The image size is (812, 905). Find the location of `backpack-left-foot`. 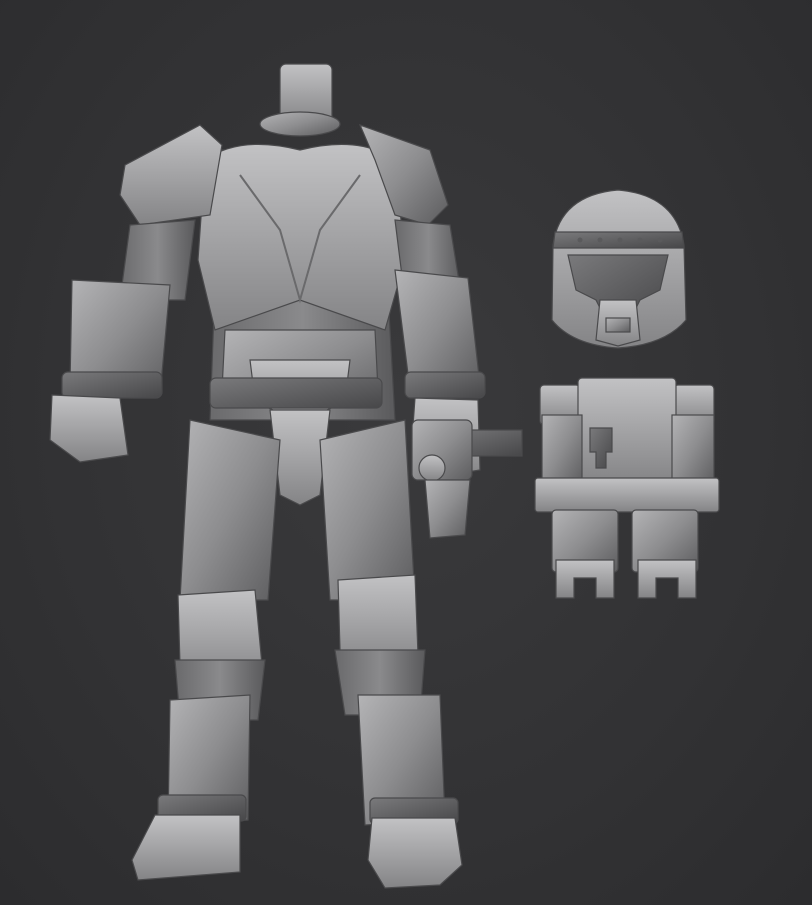

backpack-left-foot is located at coordinates (585, 579).